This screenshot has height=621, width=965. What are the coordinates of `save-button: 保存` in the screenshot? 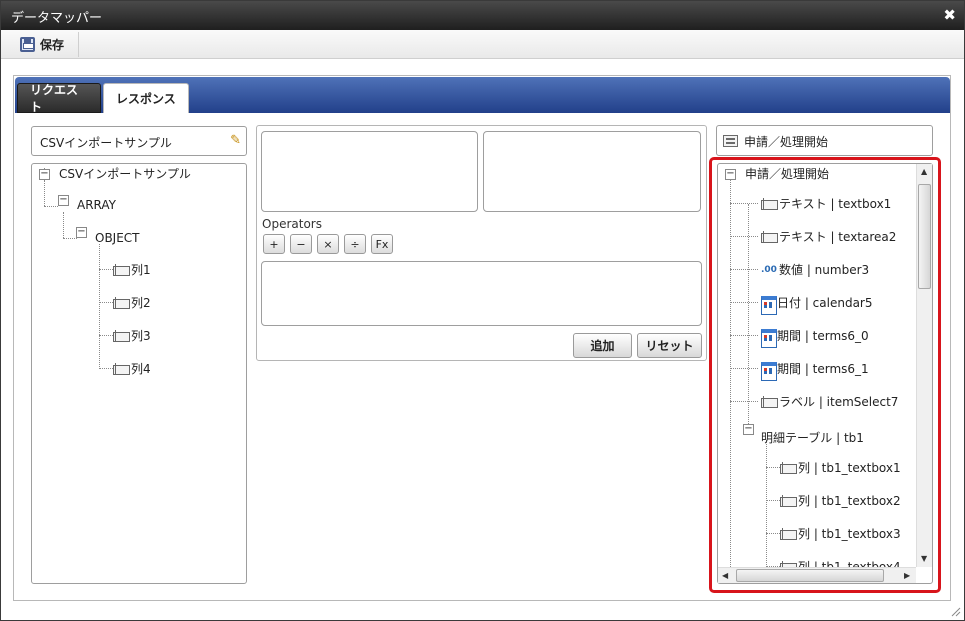 It's located at (44, 44).